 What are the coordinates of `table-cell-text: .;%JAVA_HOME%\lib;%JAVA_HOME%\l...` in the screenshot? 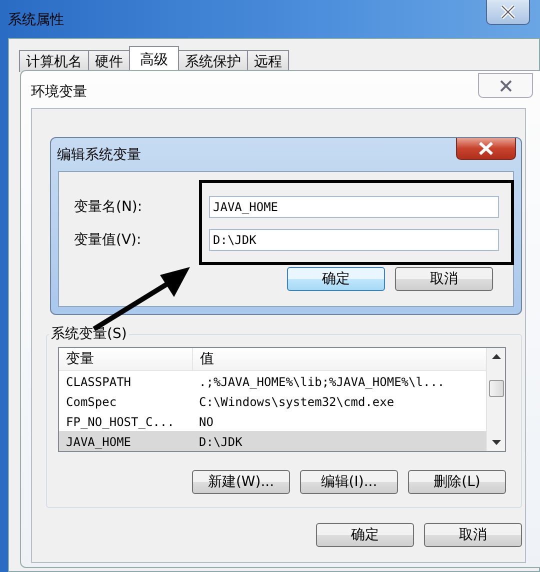 It's located at (321, 381).